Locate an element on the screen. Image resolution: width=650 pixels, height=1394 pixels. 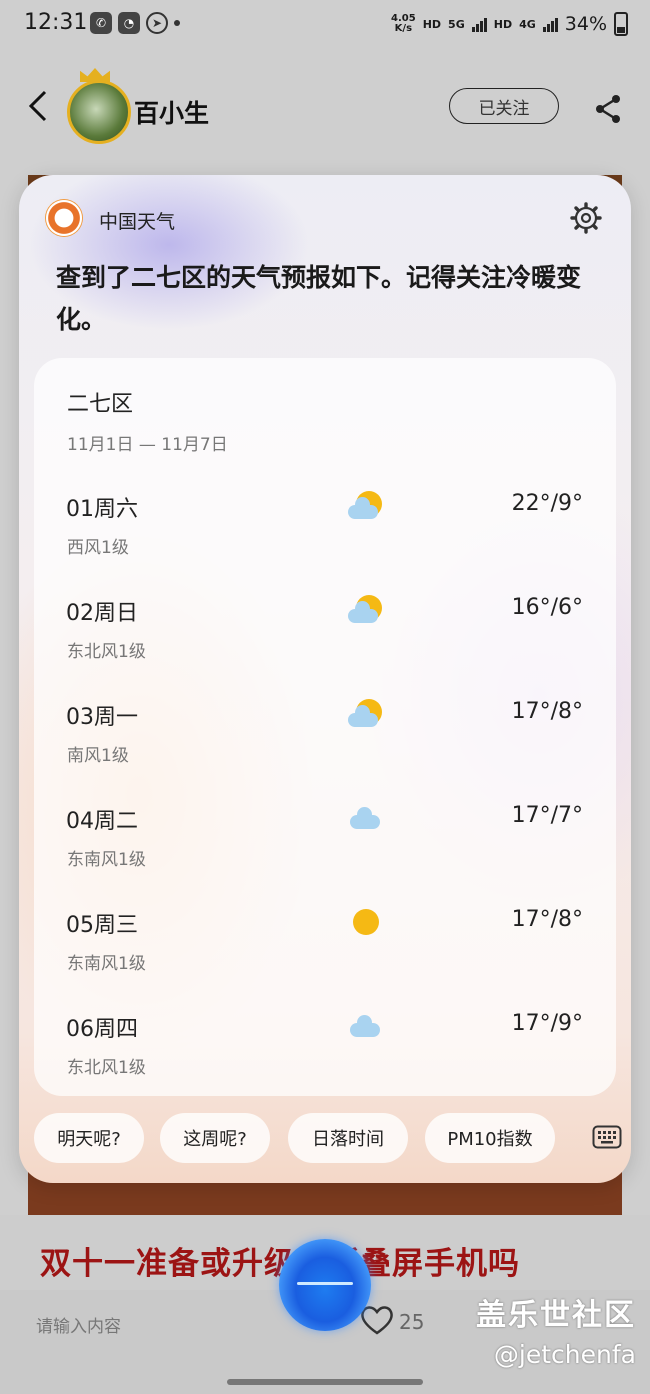
post-header: 百小生 已关注 is located at coordinates (325, 110).